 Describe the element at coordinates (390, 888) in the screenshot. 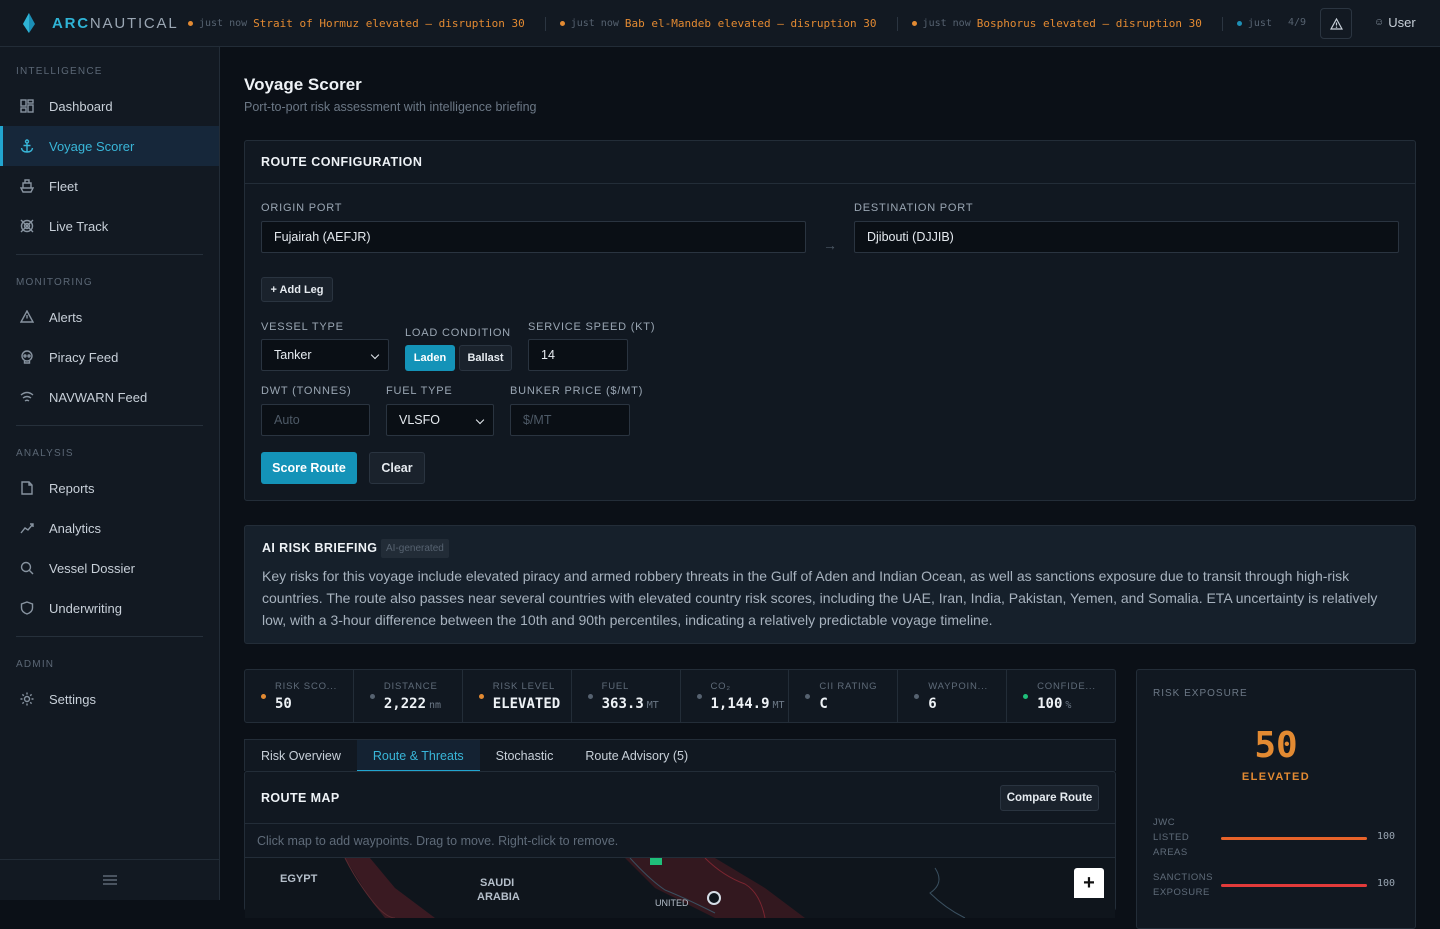

I see `red-sea-risk-zone` at that location.